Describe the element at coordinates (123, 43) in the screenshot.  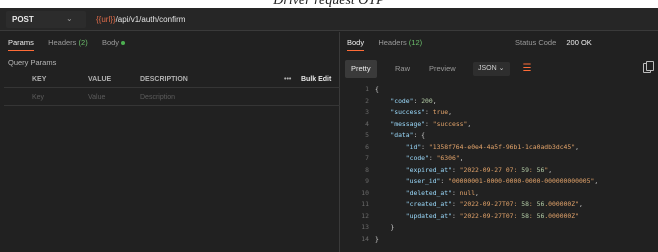
I see `body-indicator-dot` at that location.